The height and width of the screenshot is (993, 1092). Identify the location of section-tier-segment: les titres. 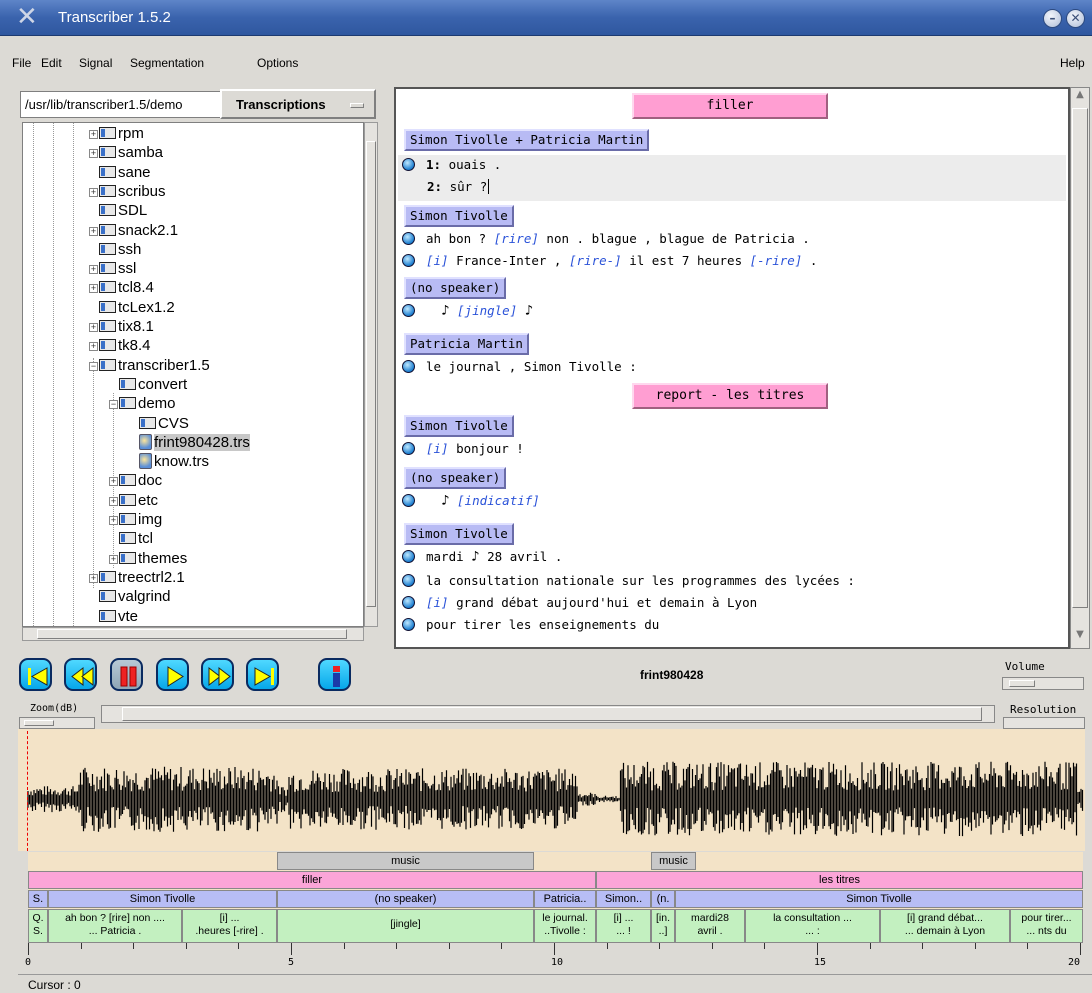
(839, 880).